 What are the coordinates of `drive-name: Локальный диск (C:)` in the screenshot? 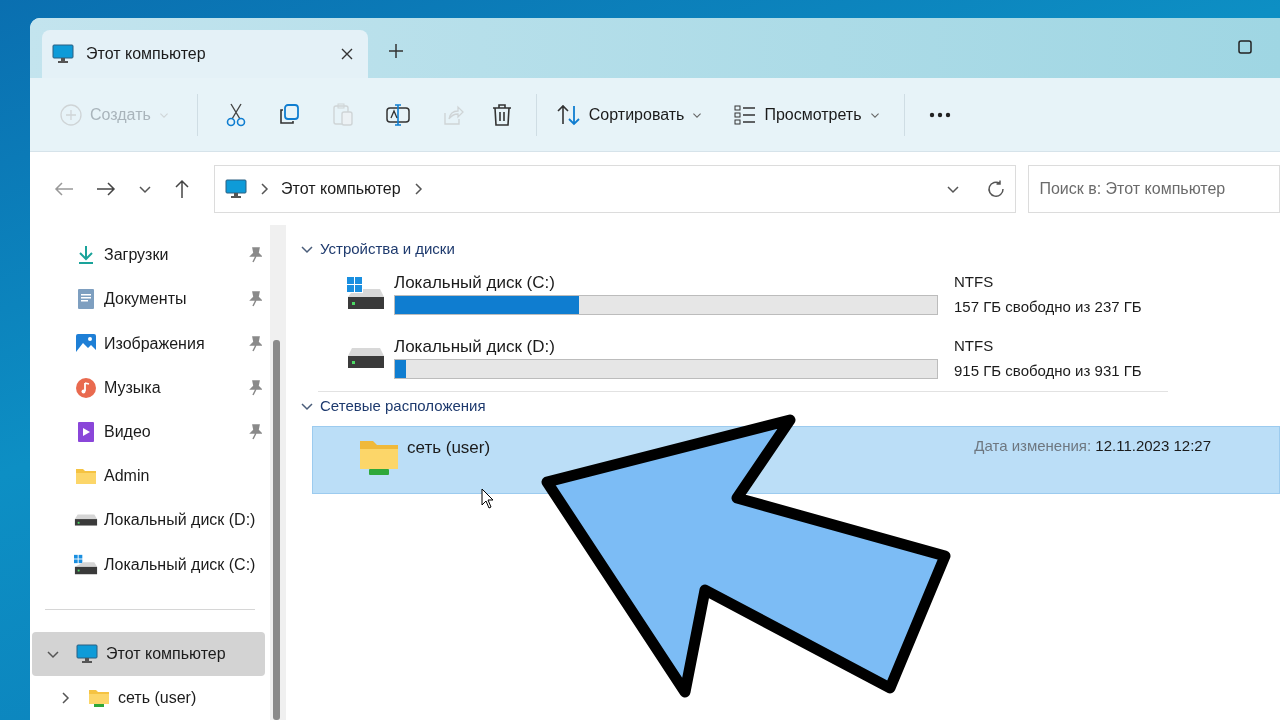 It's located at (666, 283).